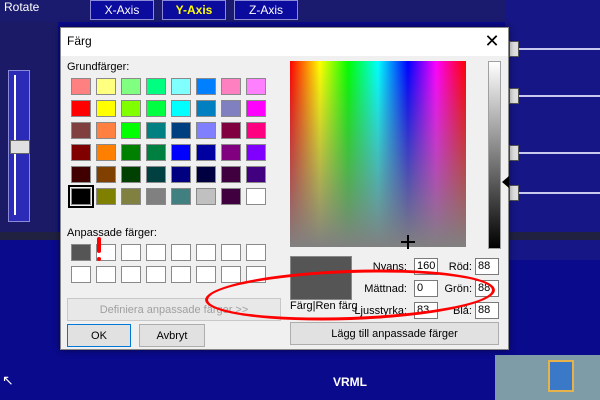 The height and width of the screenshot is (400, 600). What do you see at coordinates (167, 143) in the screenshot?
I see `basic-colors-grid` at bounding box center [167, 143].